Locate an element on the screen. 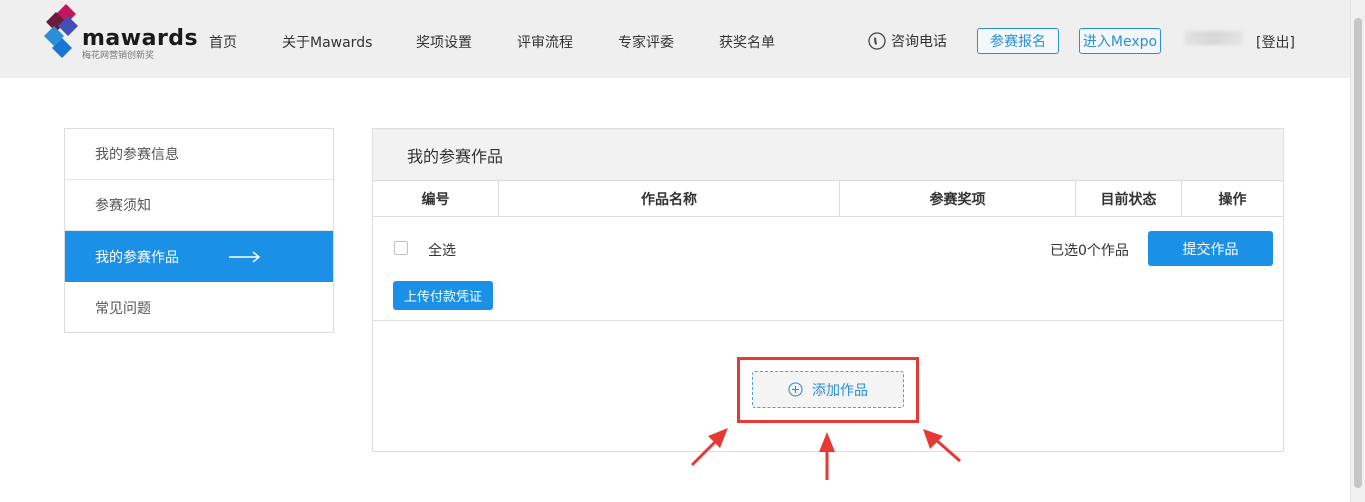 Image resolution: width=1365 pixels, height=502 pixels. sidebar-item-label: 常见问题 is located at coordinates (123, 308).